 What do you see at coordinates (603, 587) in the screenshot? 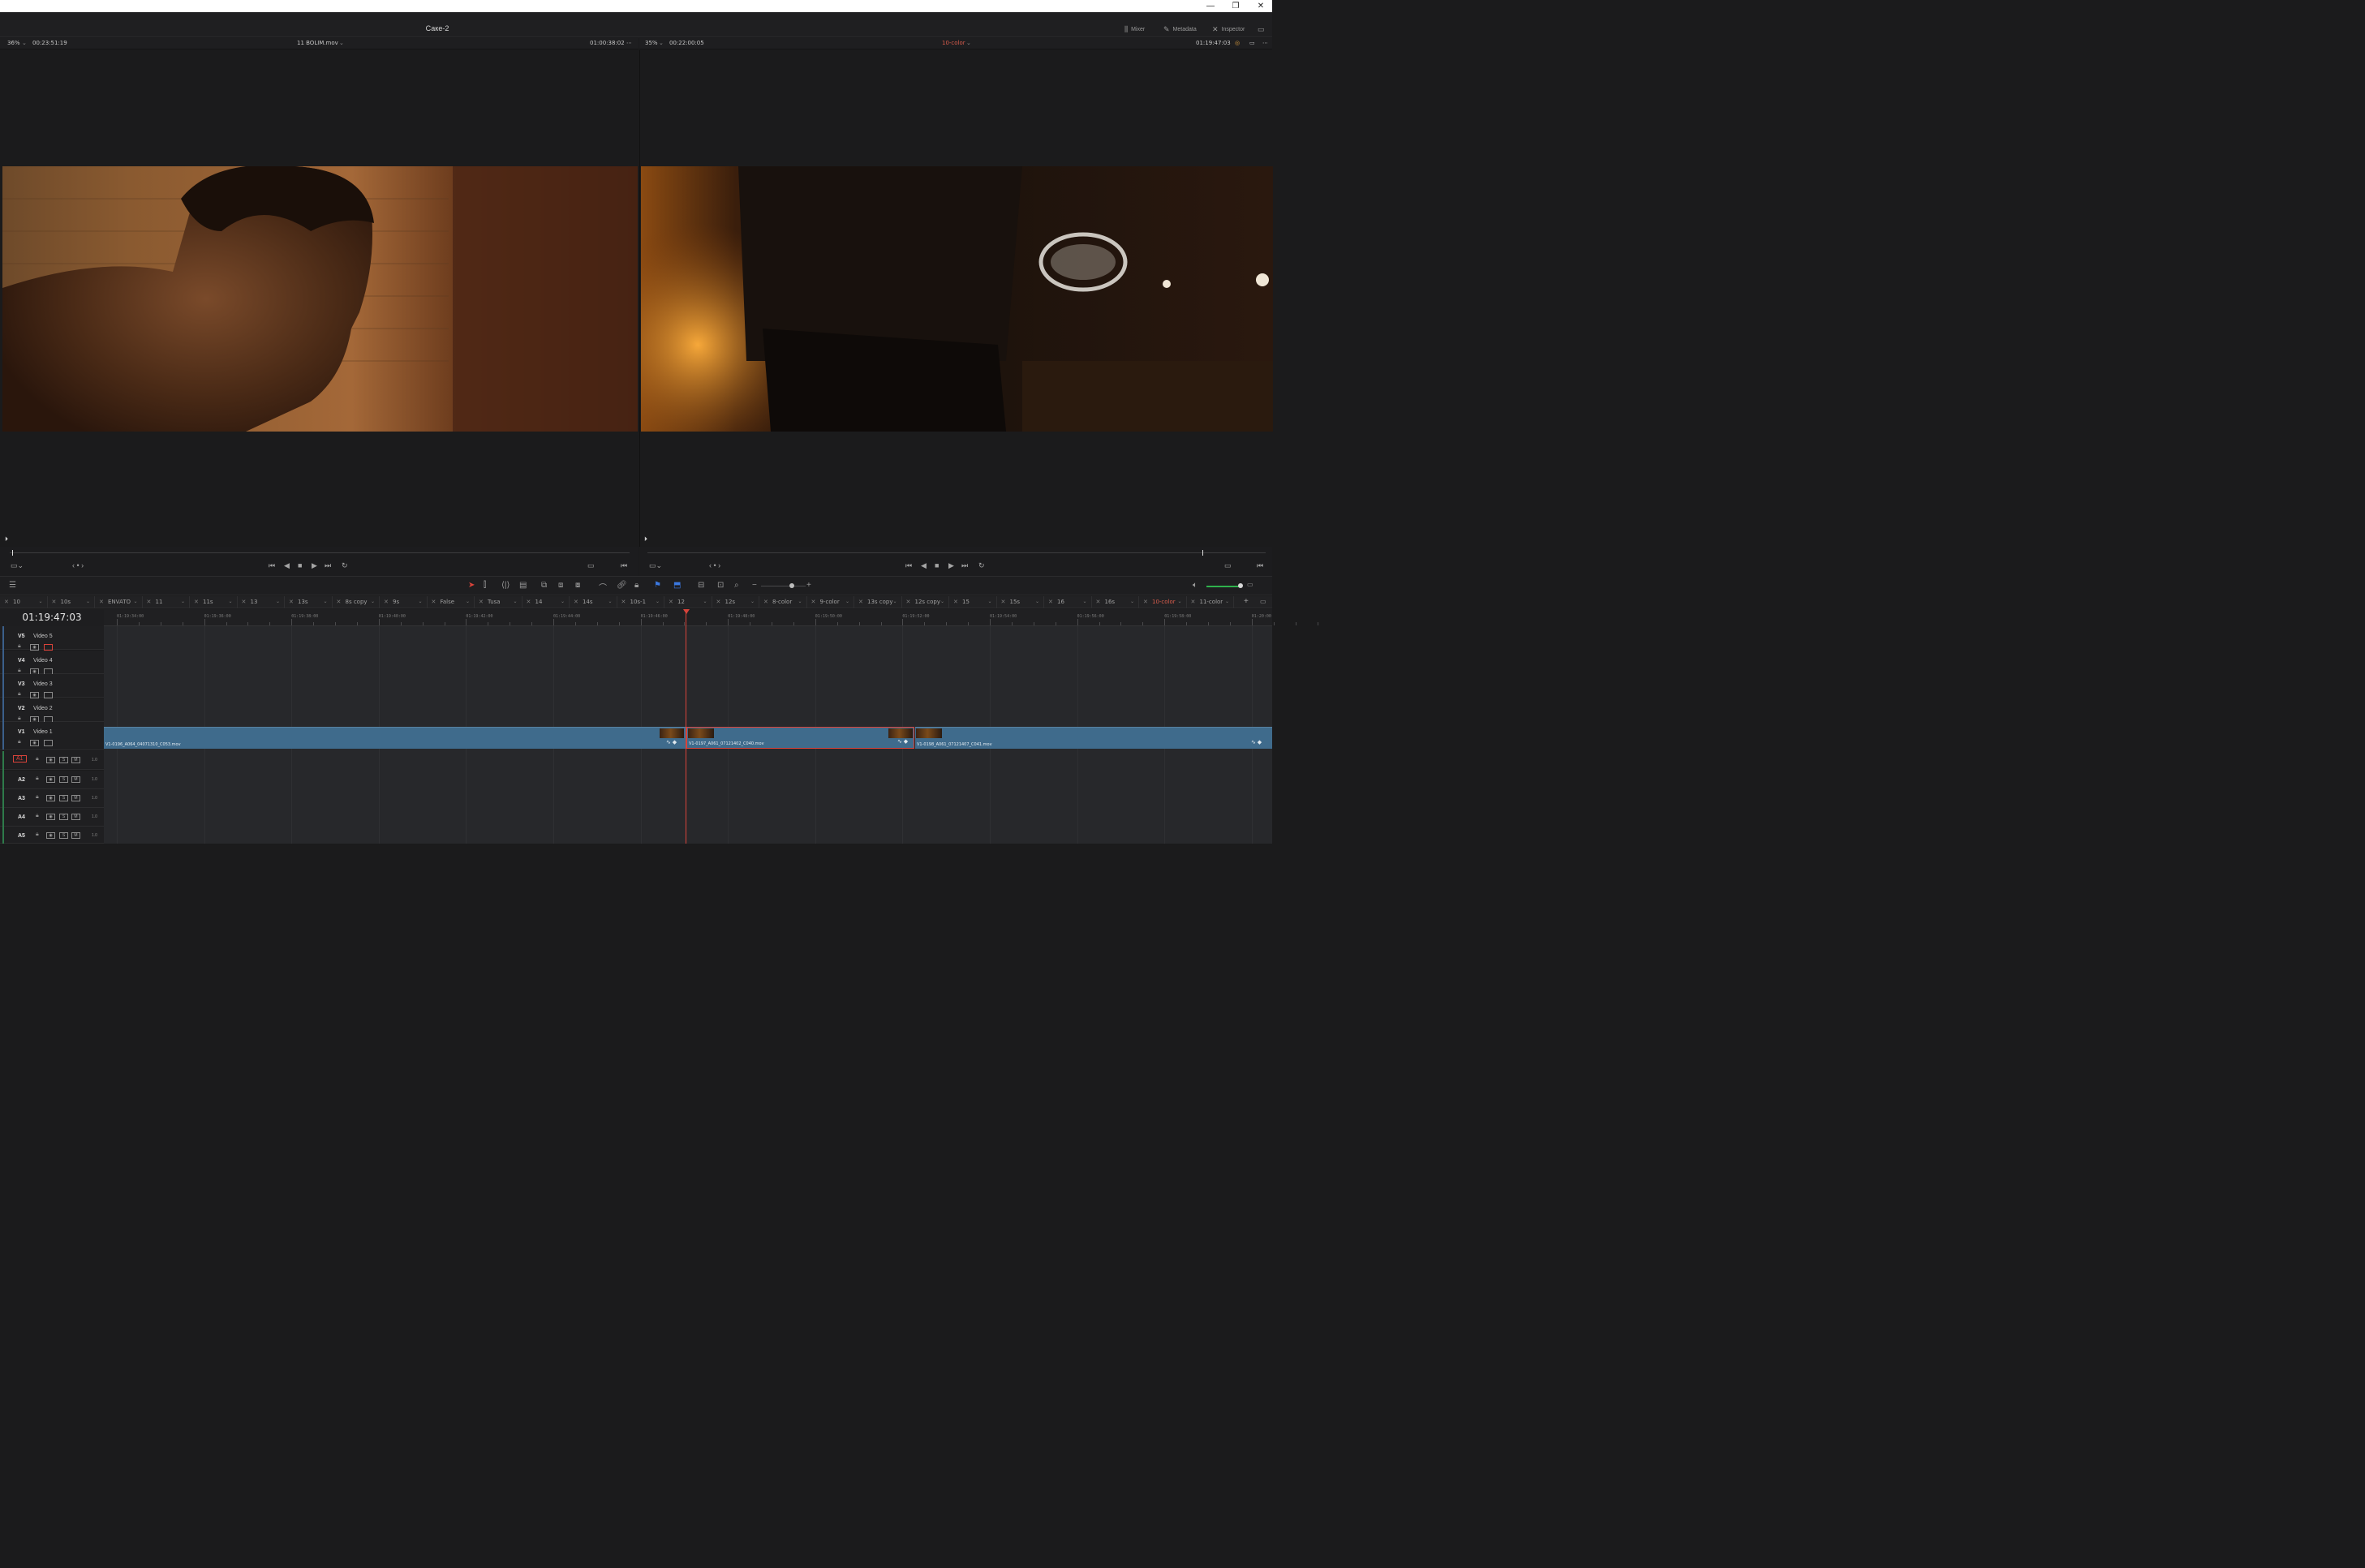
I see `snapping-icon: ⌒` at bounding box center [603, 587].